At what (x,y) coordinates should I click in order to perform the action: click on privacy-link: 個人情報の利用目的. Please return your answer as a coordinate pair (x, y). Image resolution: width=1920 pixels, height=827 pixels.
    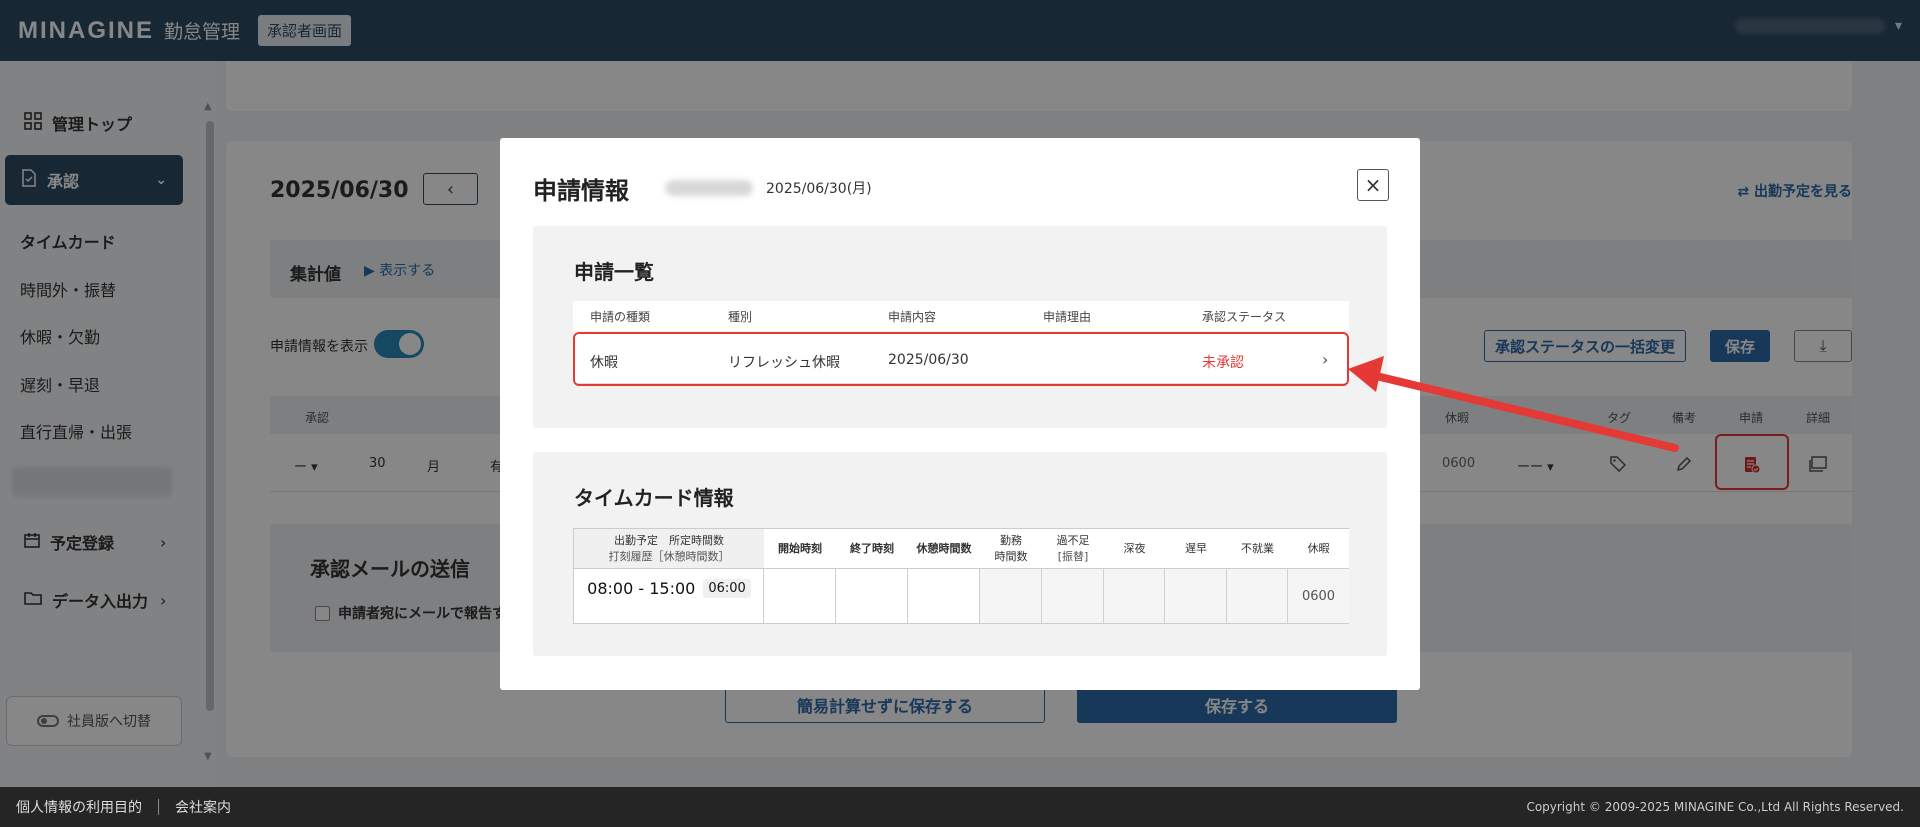
    Looking at the image, I should click on (79, 807).